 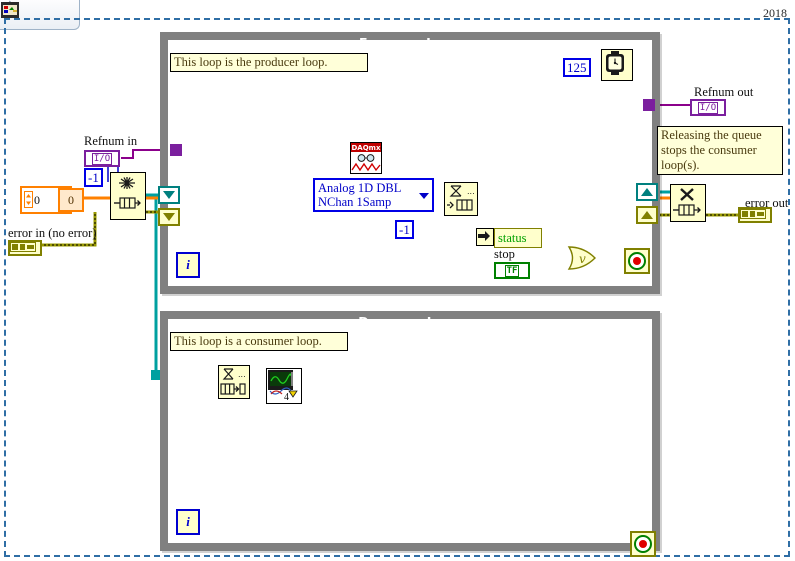 I want to click on or-gate-icon: v, so click(x=581, y=258).